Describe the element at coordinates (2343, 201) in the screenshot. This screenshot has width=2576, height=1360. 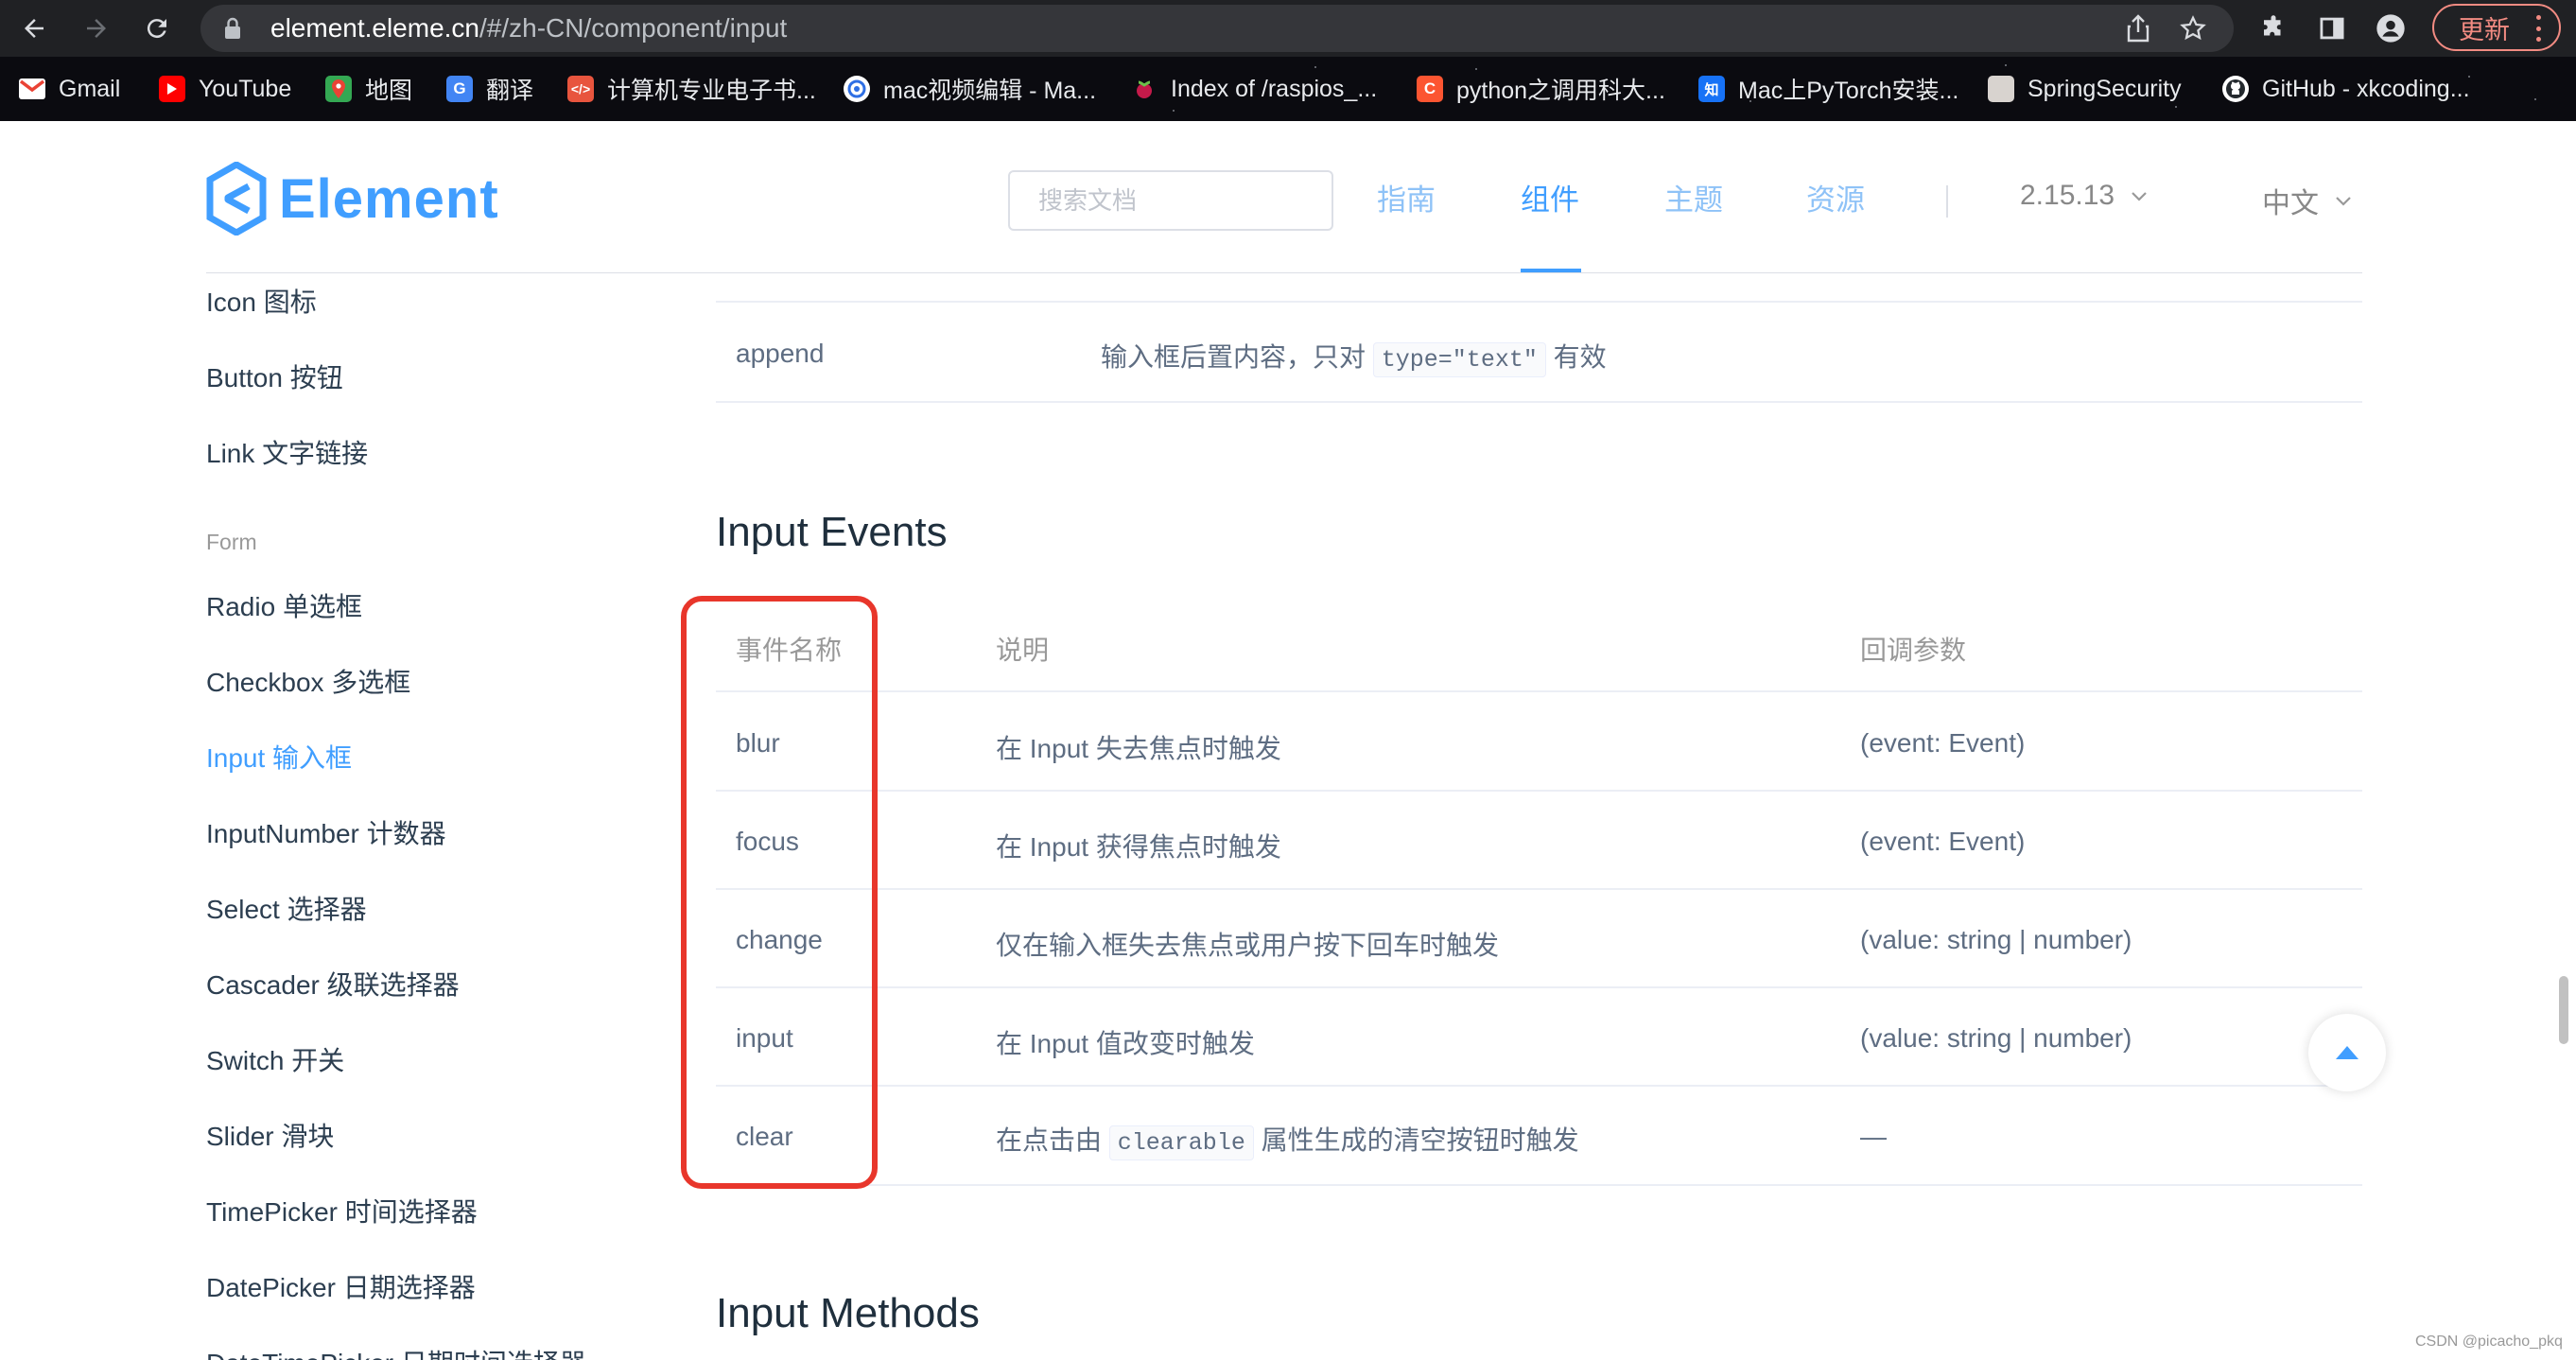
I see `chevron-down-icon` at that location.